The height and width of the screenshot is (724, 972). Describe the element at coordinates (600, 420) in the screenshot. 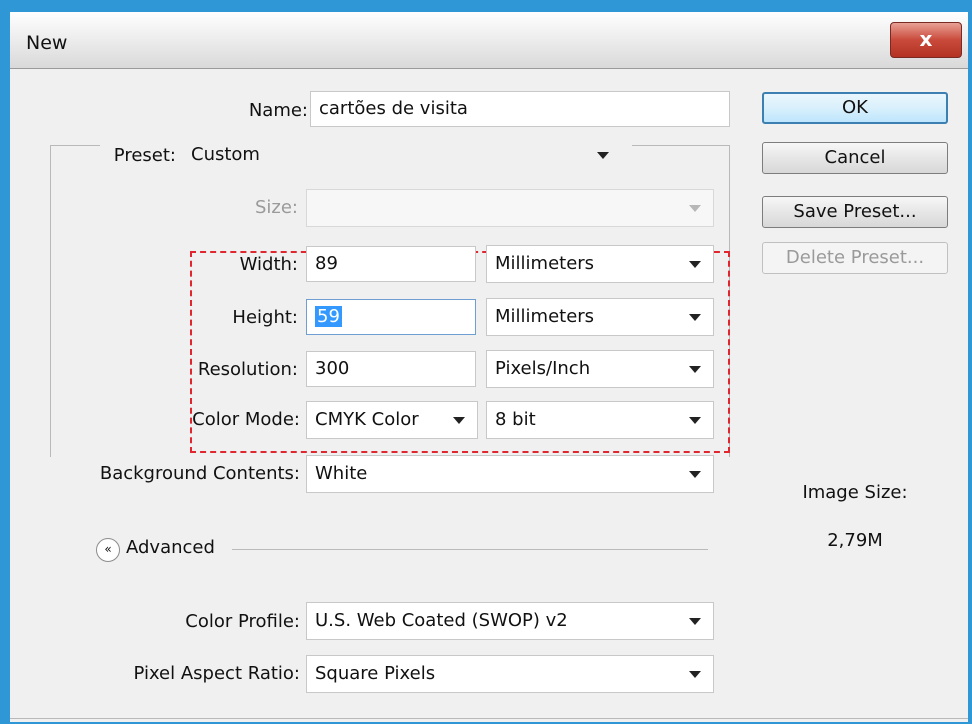

I see `bit-depth-dropdown: 8 bit` at that location.